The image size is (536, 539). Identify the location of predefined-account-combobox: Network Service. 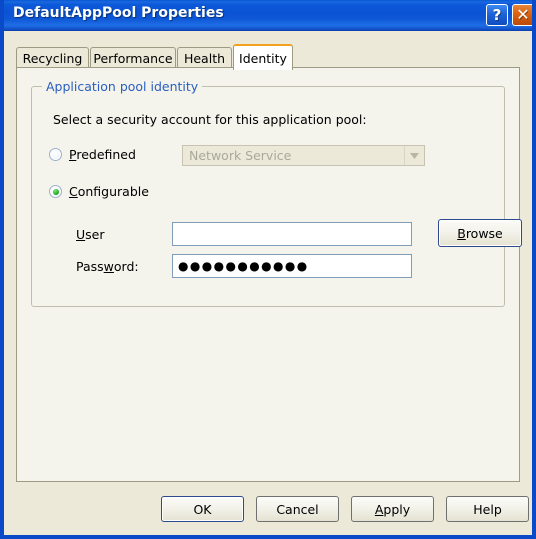
(303, 155).